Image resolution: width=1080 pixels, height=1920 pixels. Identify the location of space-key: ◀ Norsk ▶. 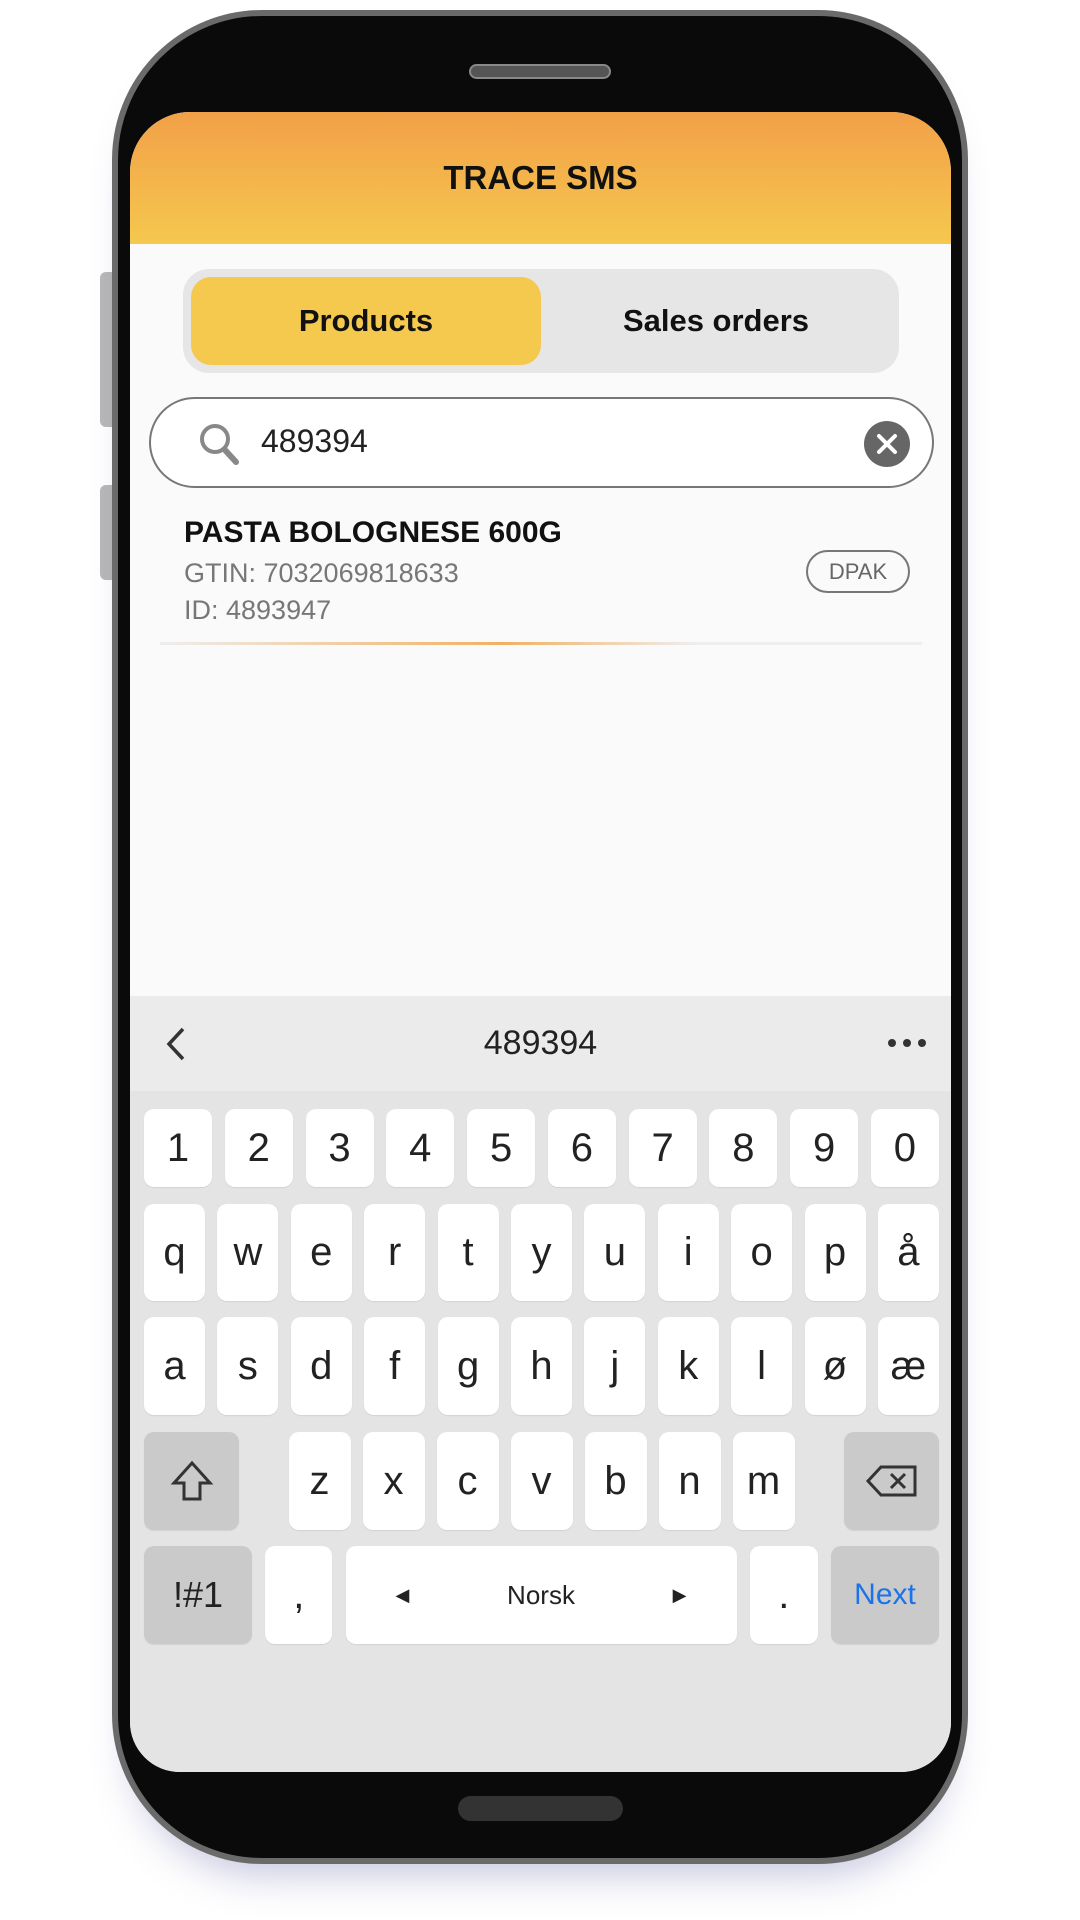
(541, 1595).